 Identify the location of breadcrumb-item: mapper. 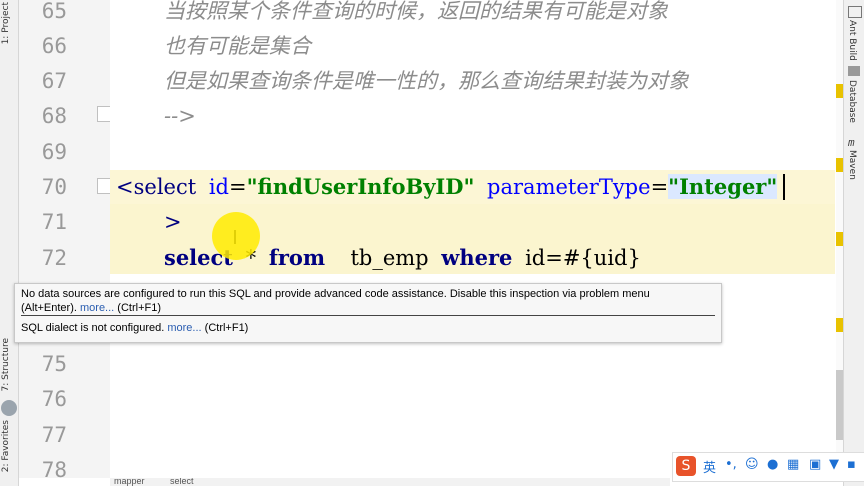
(129, 482).